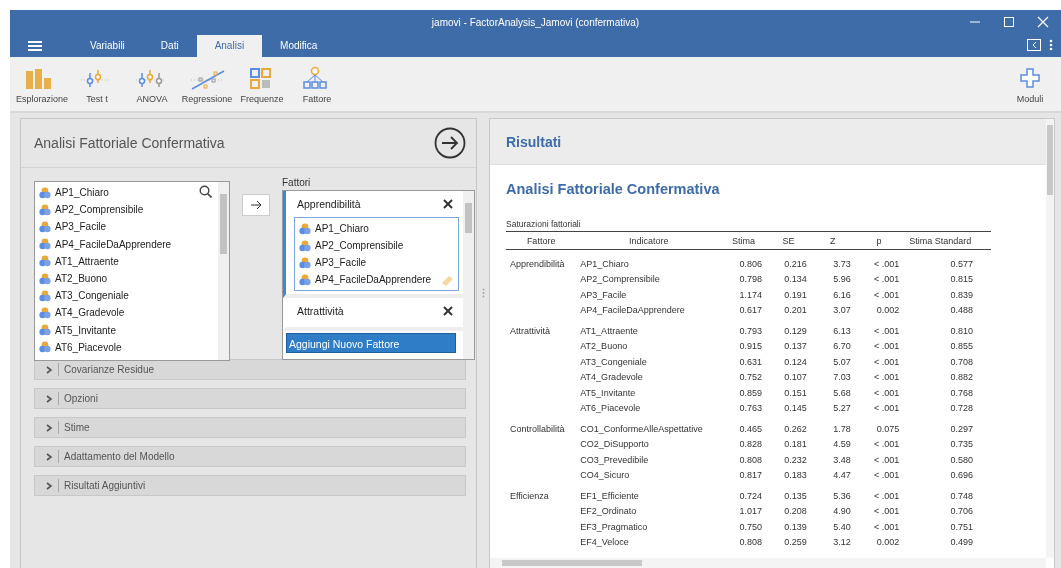 This screenshot has height=568, width=1061. I want to click on chevron-icon, so click(49, 398).